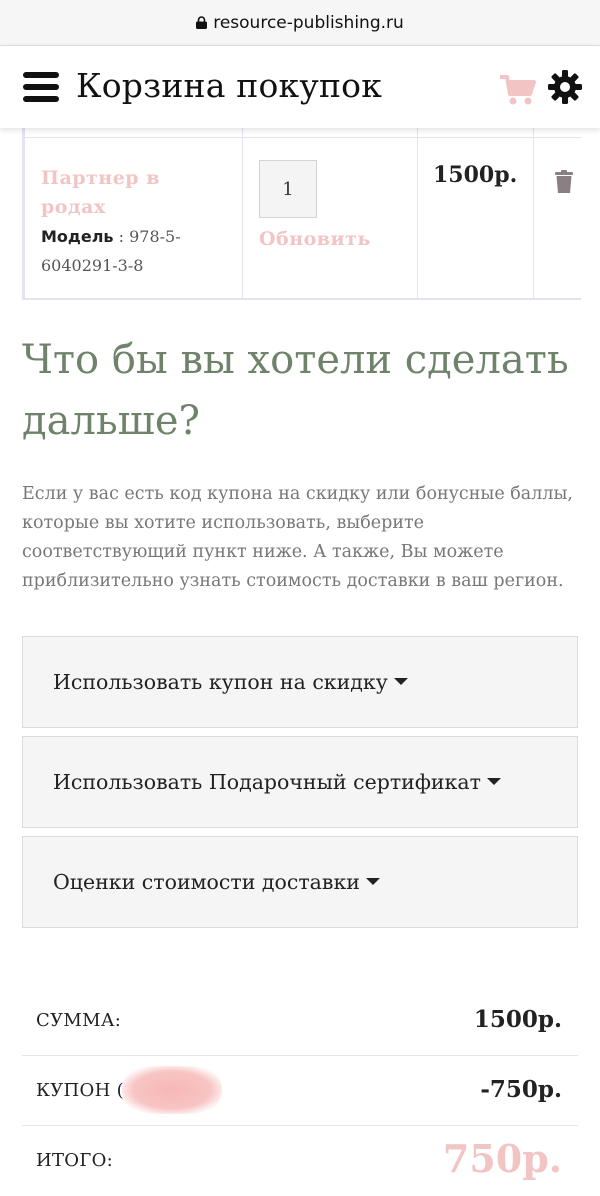 This screenshot has width=600, height=1196. Describe the element at coordinates (308, 22) in the screenshot. I see `url-text: resource-publishing.ru` at that location.